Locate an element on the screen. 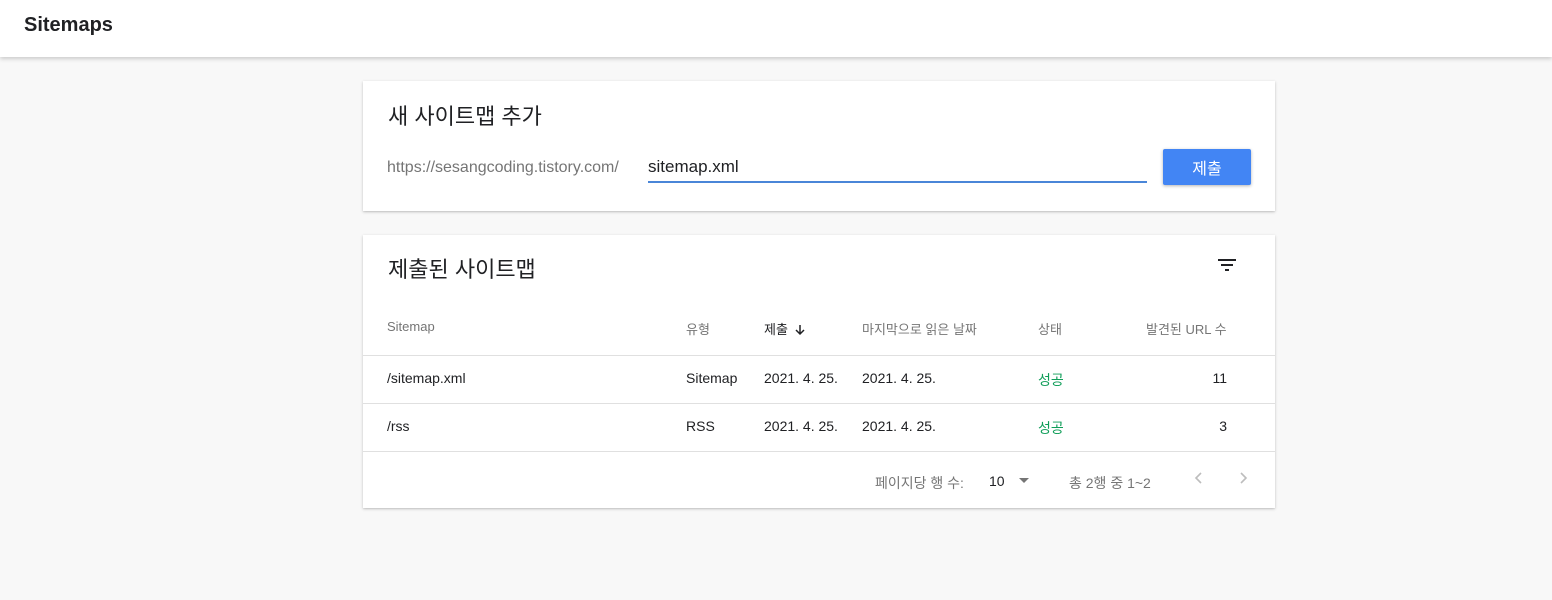  submit-button: 제출 is located at coordinates (1207, 167).